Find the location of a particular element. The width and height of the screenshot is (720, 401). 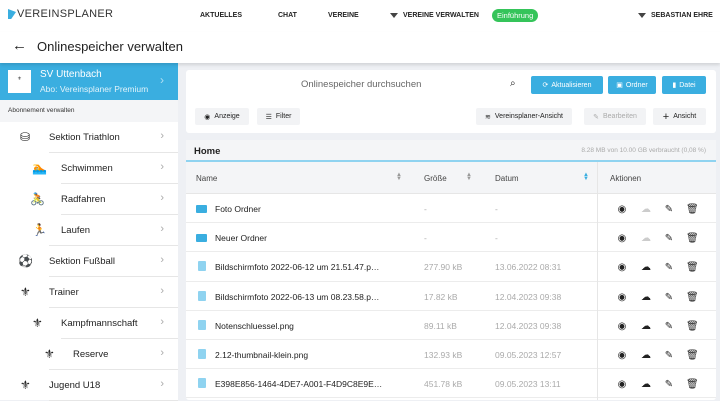

table-row: Foto Ordner - - ◉ ☁ ✎ 🗑 is located at coordinates (451, 209).